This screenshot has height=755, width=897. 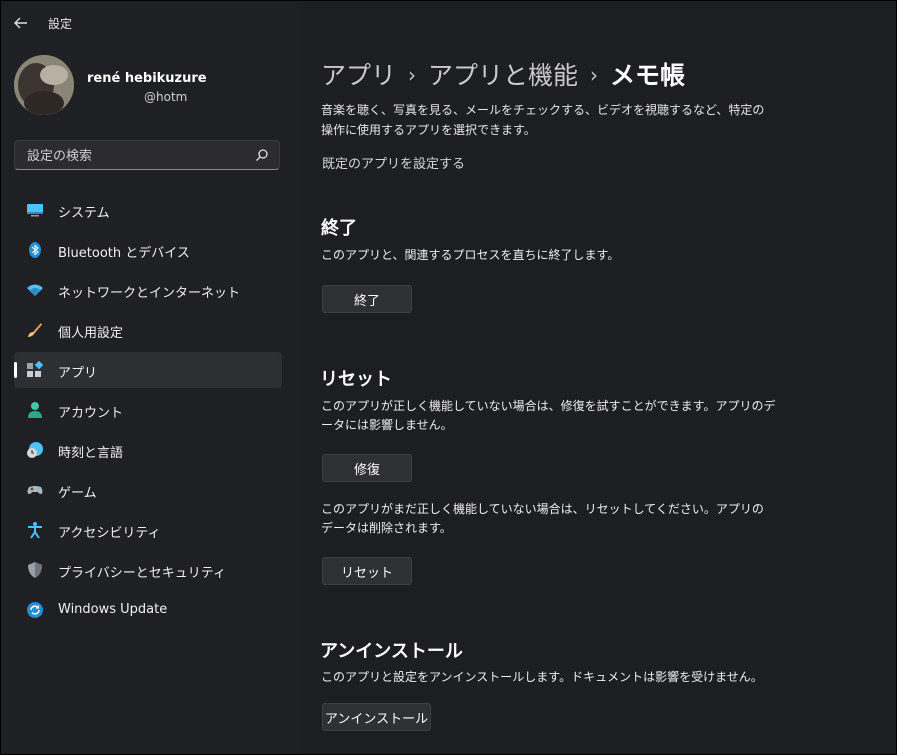 What do you see at coordinates (262, 155) in the screenshot?
I see `search-icon` at bounding box center [262, 155].